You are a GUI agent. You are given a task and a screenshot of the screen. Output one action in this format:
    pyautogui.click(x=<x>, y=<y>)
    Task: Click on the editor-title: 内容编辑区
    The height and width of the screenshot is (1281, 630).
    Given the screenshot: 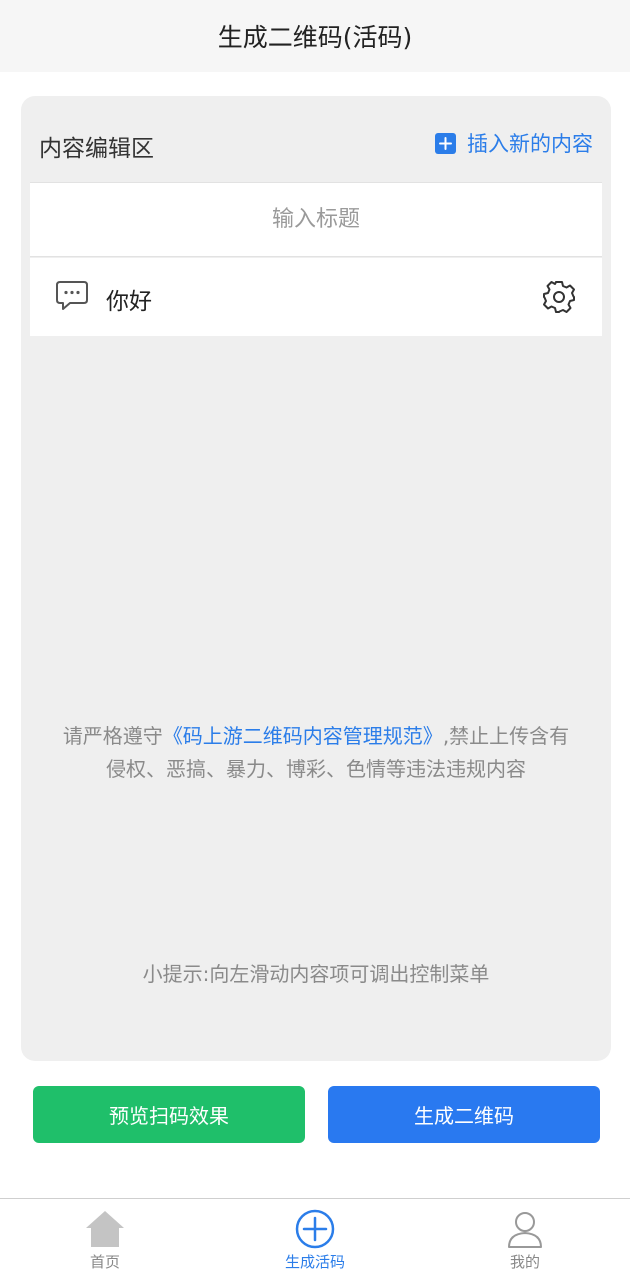 What is the action you would take?
    pyautogui.click(x=96, y=149)
    